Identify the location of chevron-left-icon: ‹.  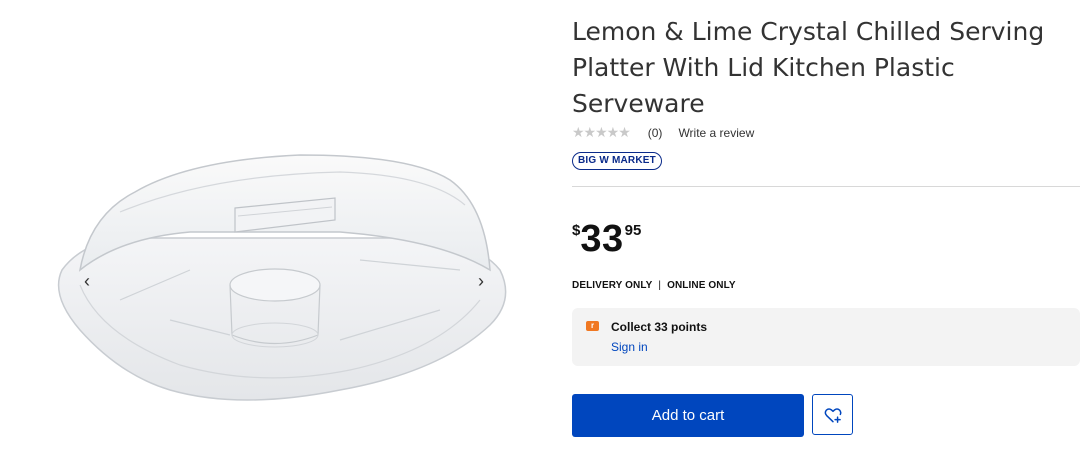
(87, 280).